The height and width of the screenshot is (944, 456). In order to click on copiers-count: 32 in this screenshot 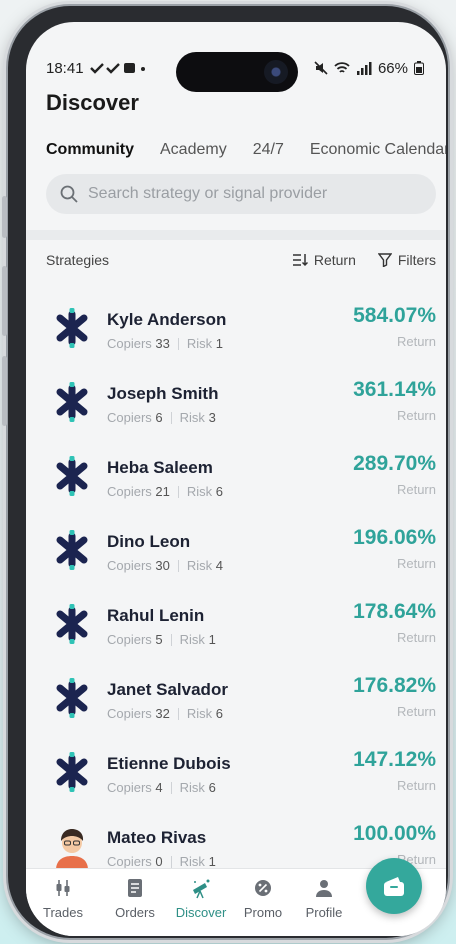, I will do `click(162, 713)`.